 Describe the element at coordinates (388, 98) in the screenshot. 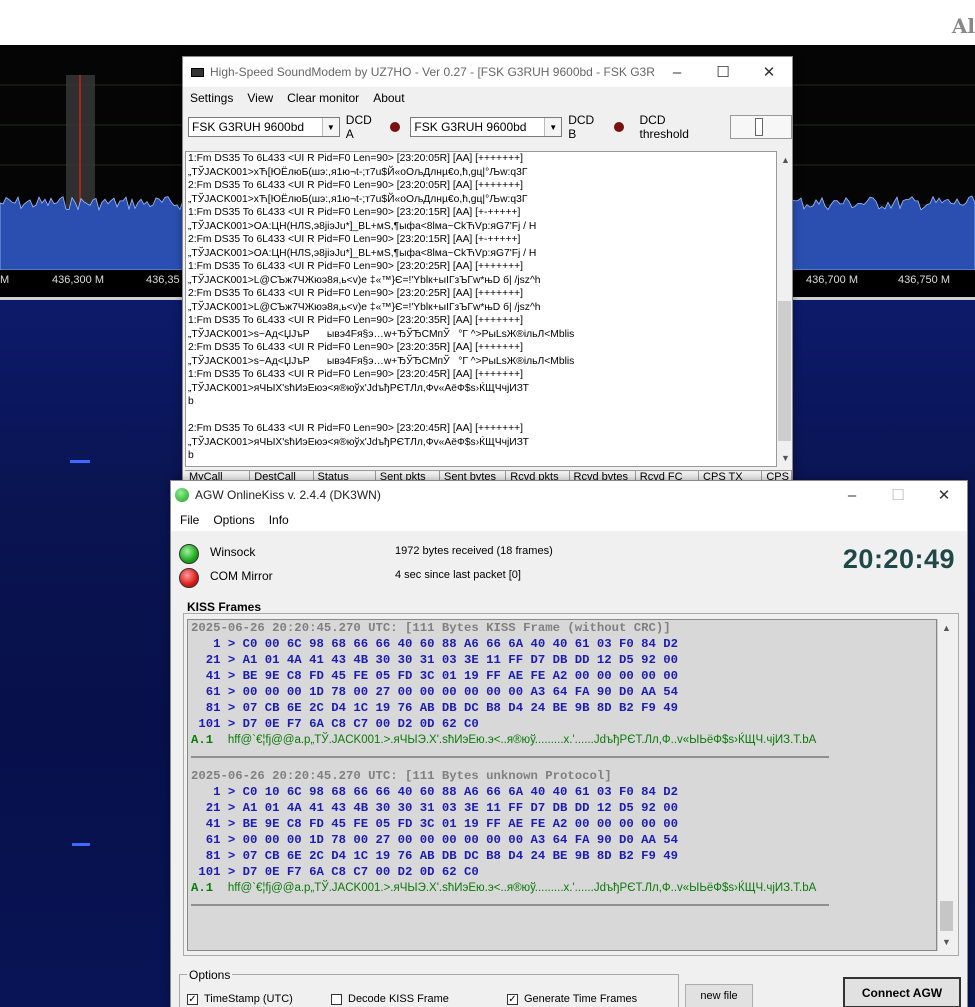

I see `menu-about: About` at that location.